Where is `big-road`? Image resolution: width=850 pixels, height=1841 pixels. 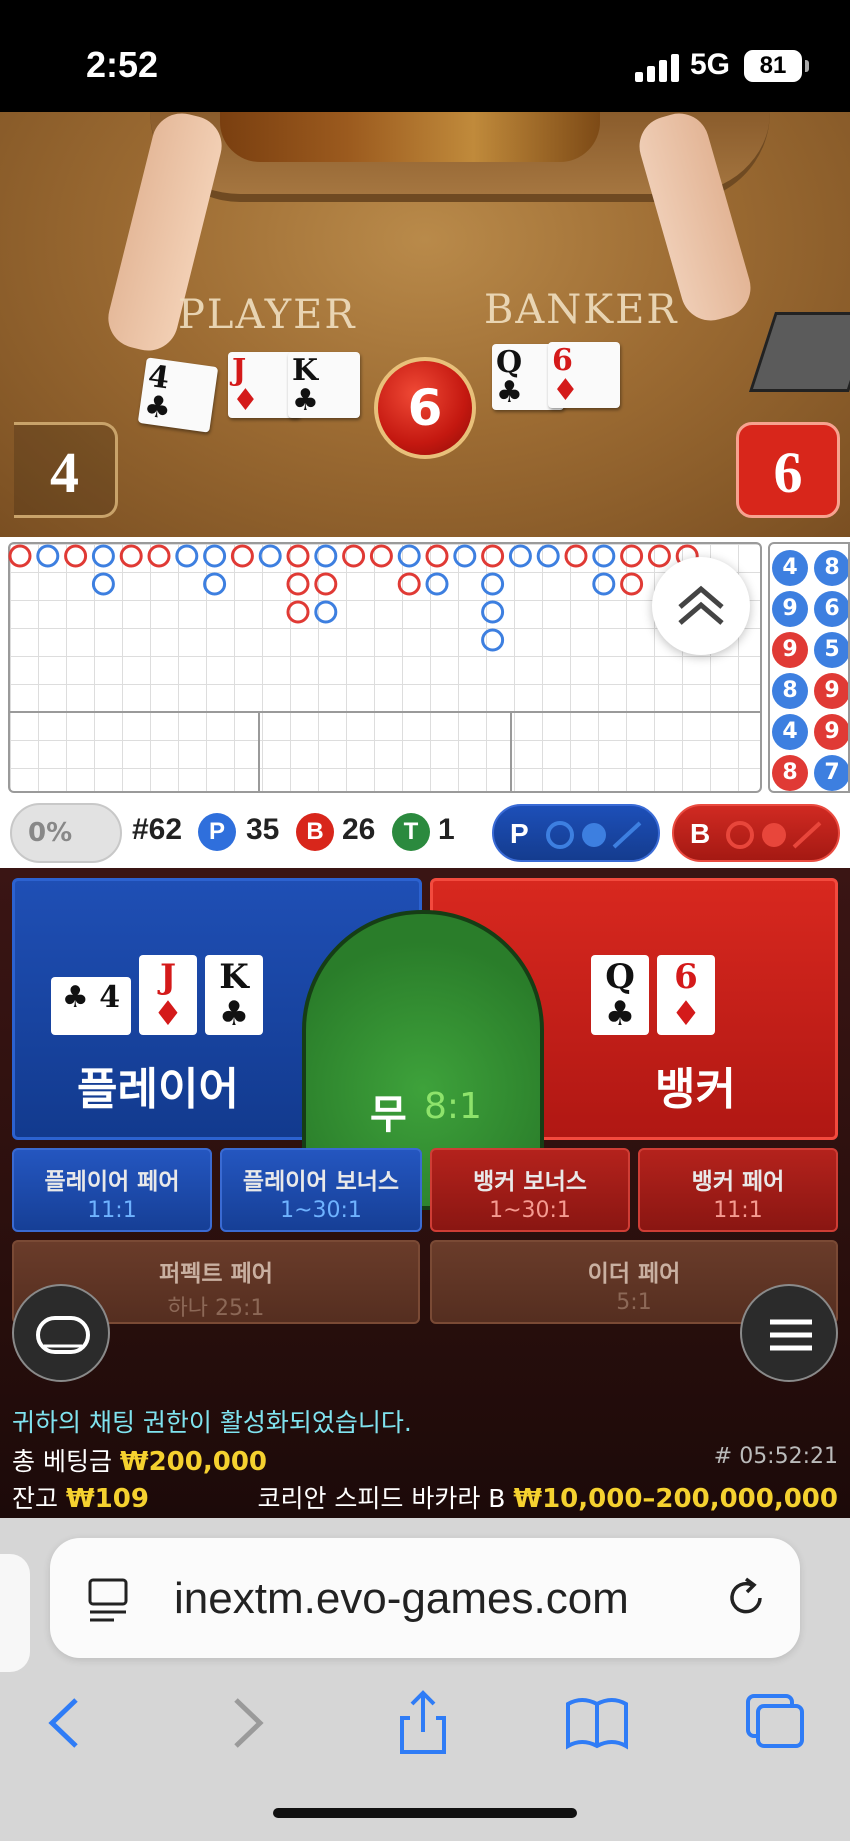
big-road is located at coordinates (353, 598).